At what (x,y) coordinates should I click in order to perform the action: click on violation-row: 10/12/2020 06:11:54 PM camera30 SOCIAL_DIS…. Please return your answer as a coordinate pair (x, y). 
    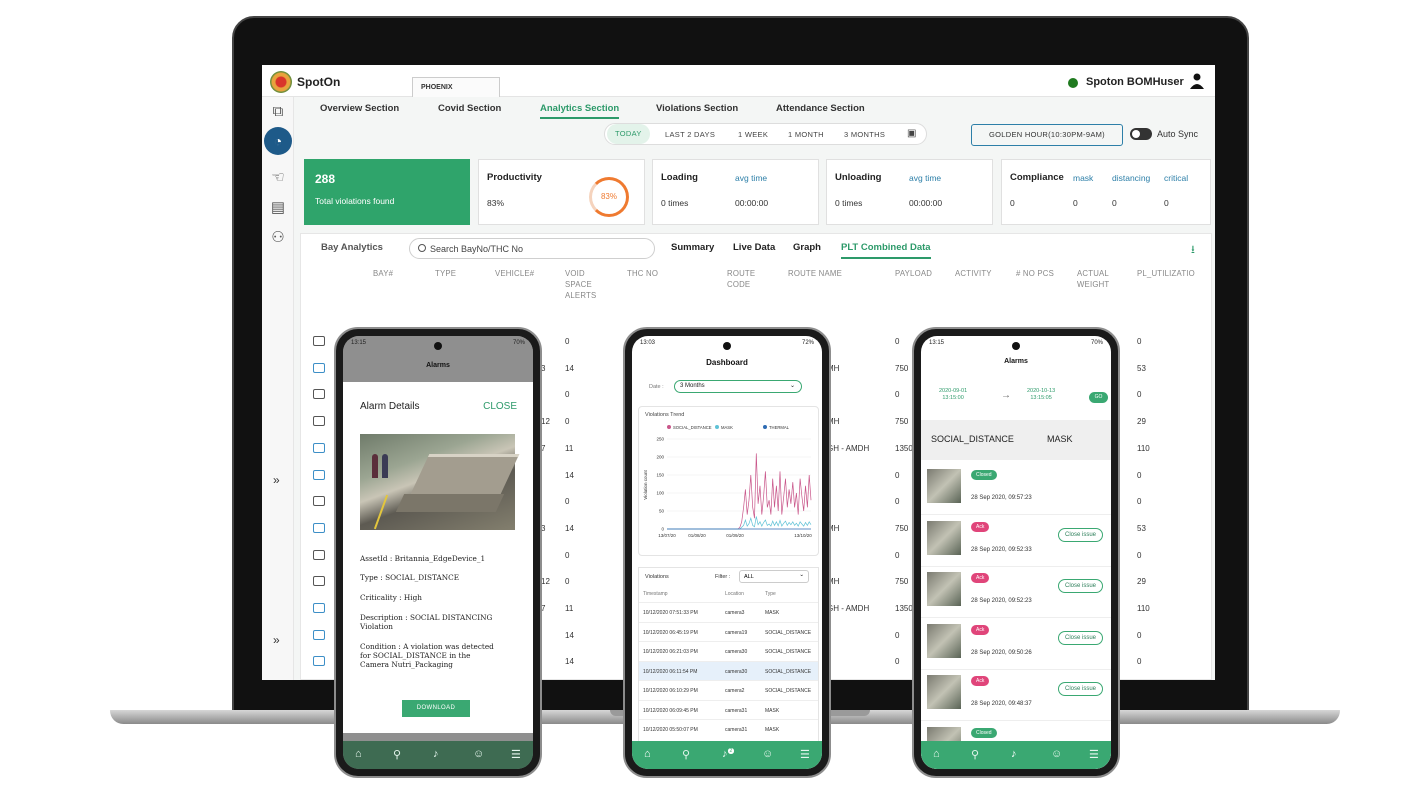
    Looking at the image, I should click on (728, 670).